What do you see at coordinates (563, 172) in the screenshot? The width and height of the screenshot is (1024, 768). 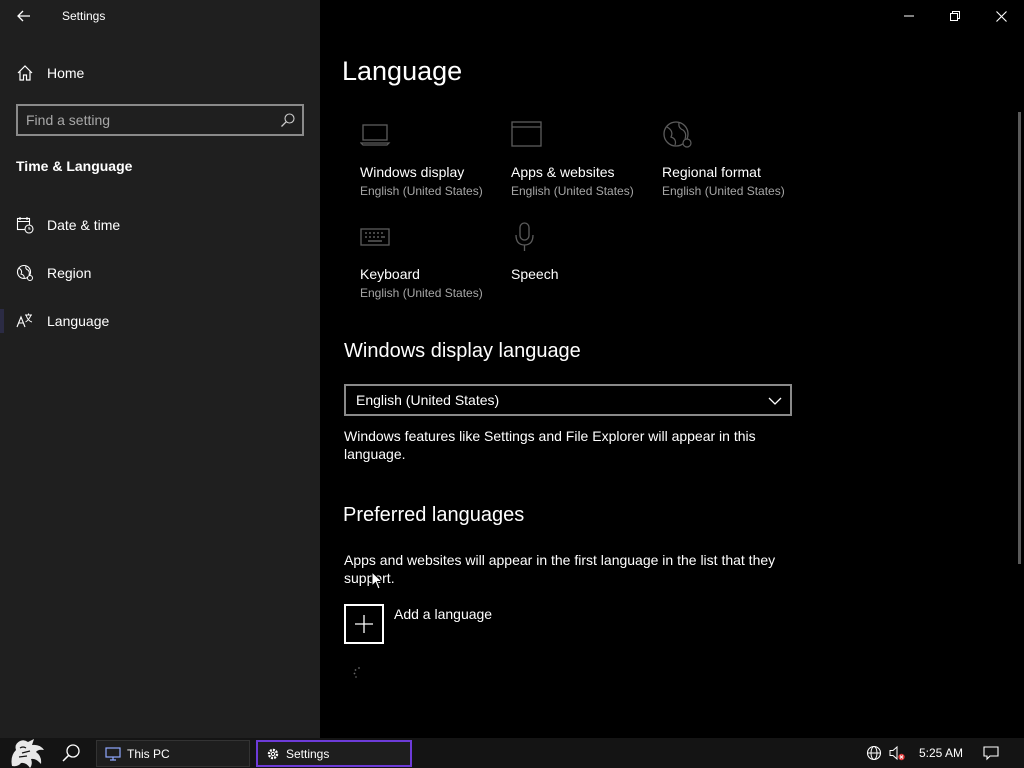 I see `tile-name: Apps & websites` at bounding box center [563, 172].